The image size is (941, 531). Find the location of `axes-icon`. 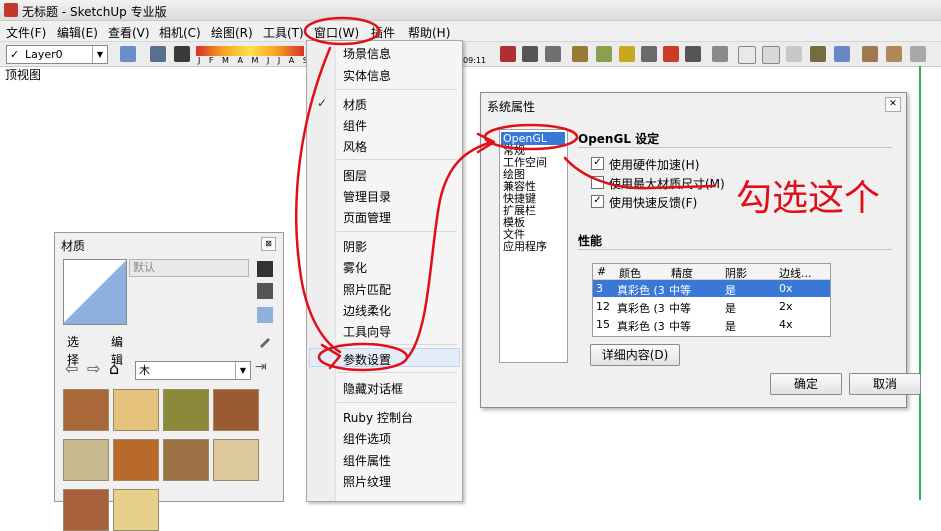

axes-icon is located at coordinates (671, 54).